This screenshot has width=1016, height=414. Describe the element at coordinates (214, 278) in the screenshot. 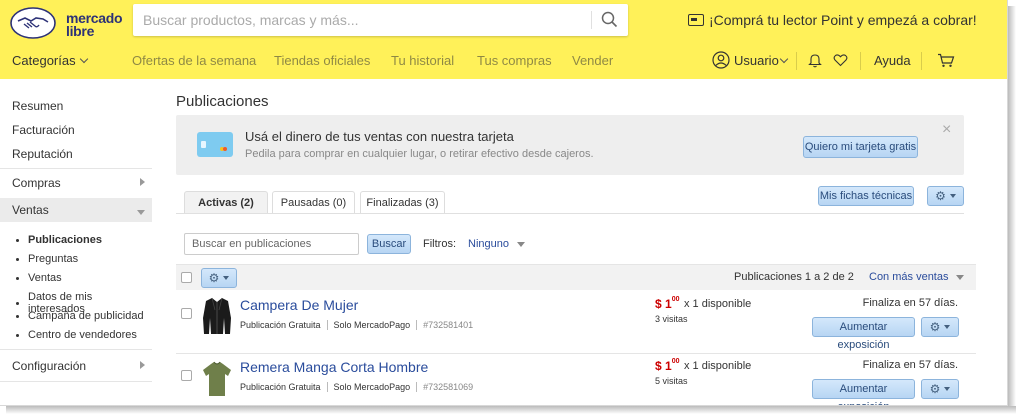

I see `gear-icon: ⚙` at that location.